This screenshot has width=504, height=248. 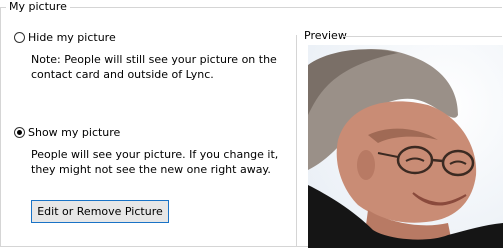 I want to click on show-picture-label: Show my picture, so click(x=74, y=132).